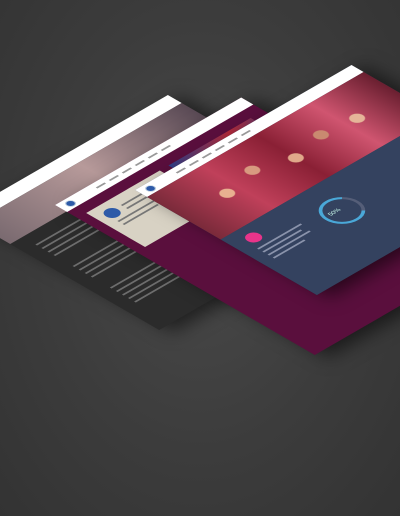 The width and height of the screenshot is (400, 516). What do you see at coordinates (70, 203) in the screenshot?
I see `school-logo-icon` at bounding box center [70, 203].